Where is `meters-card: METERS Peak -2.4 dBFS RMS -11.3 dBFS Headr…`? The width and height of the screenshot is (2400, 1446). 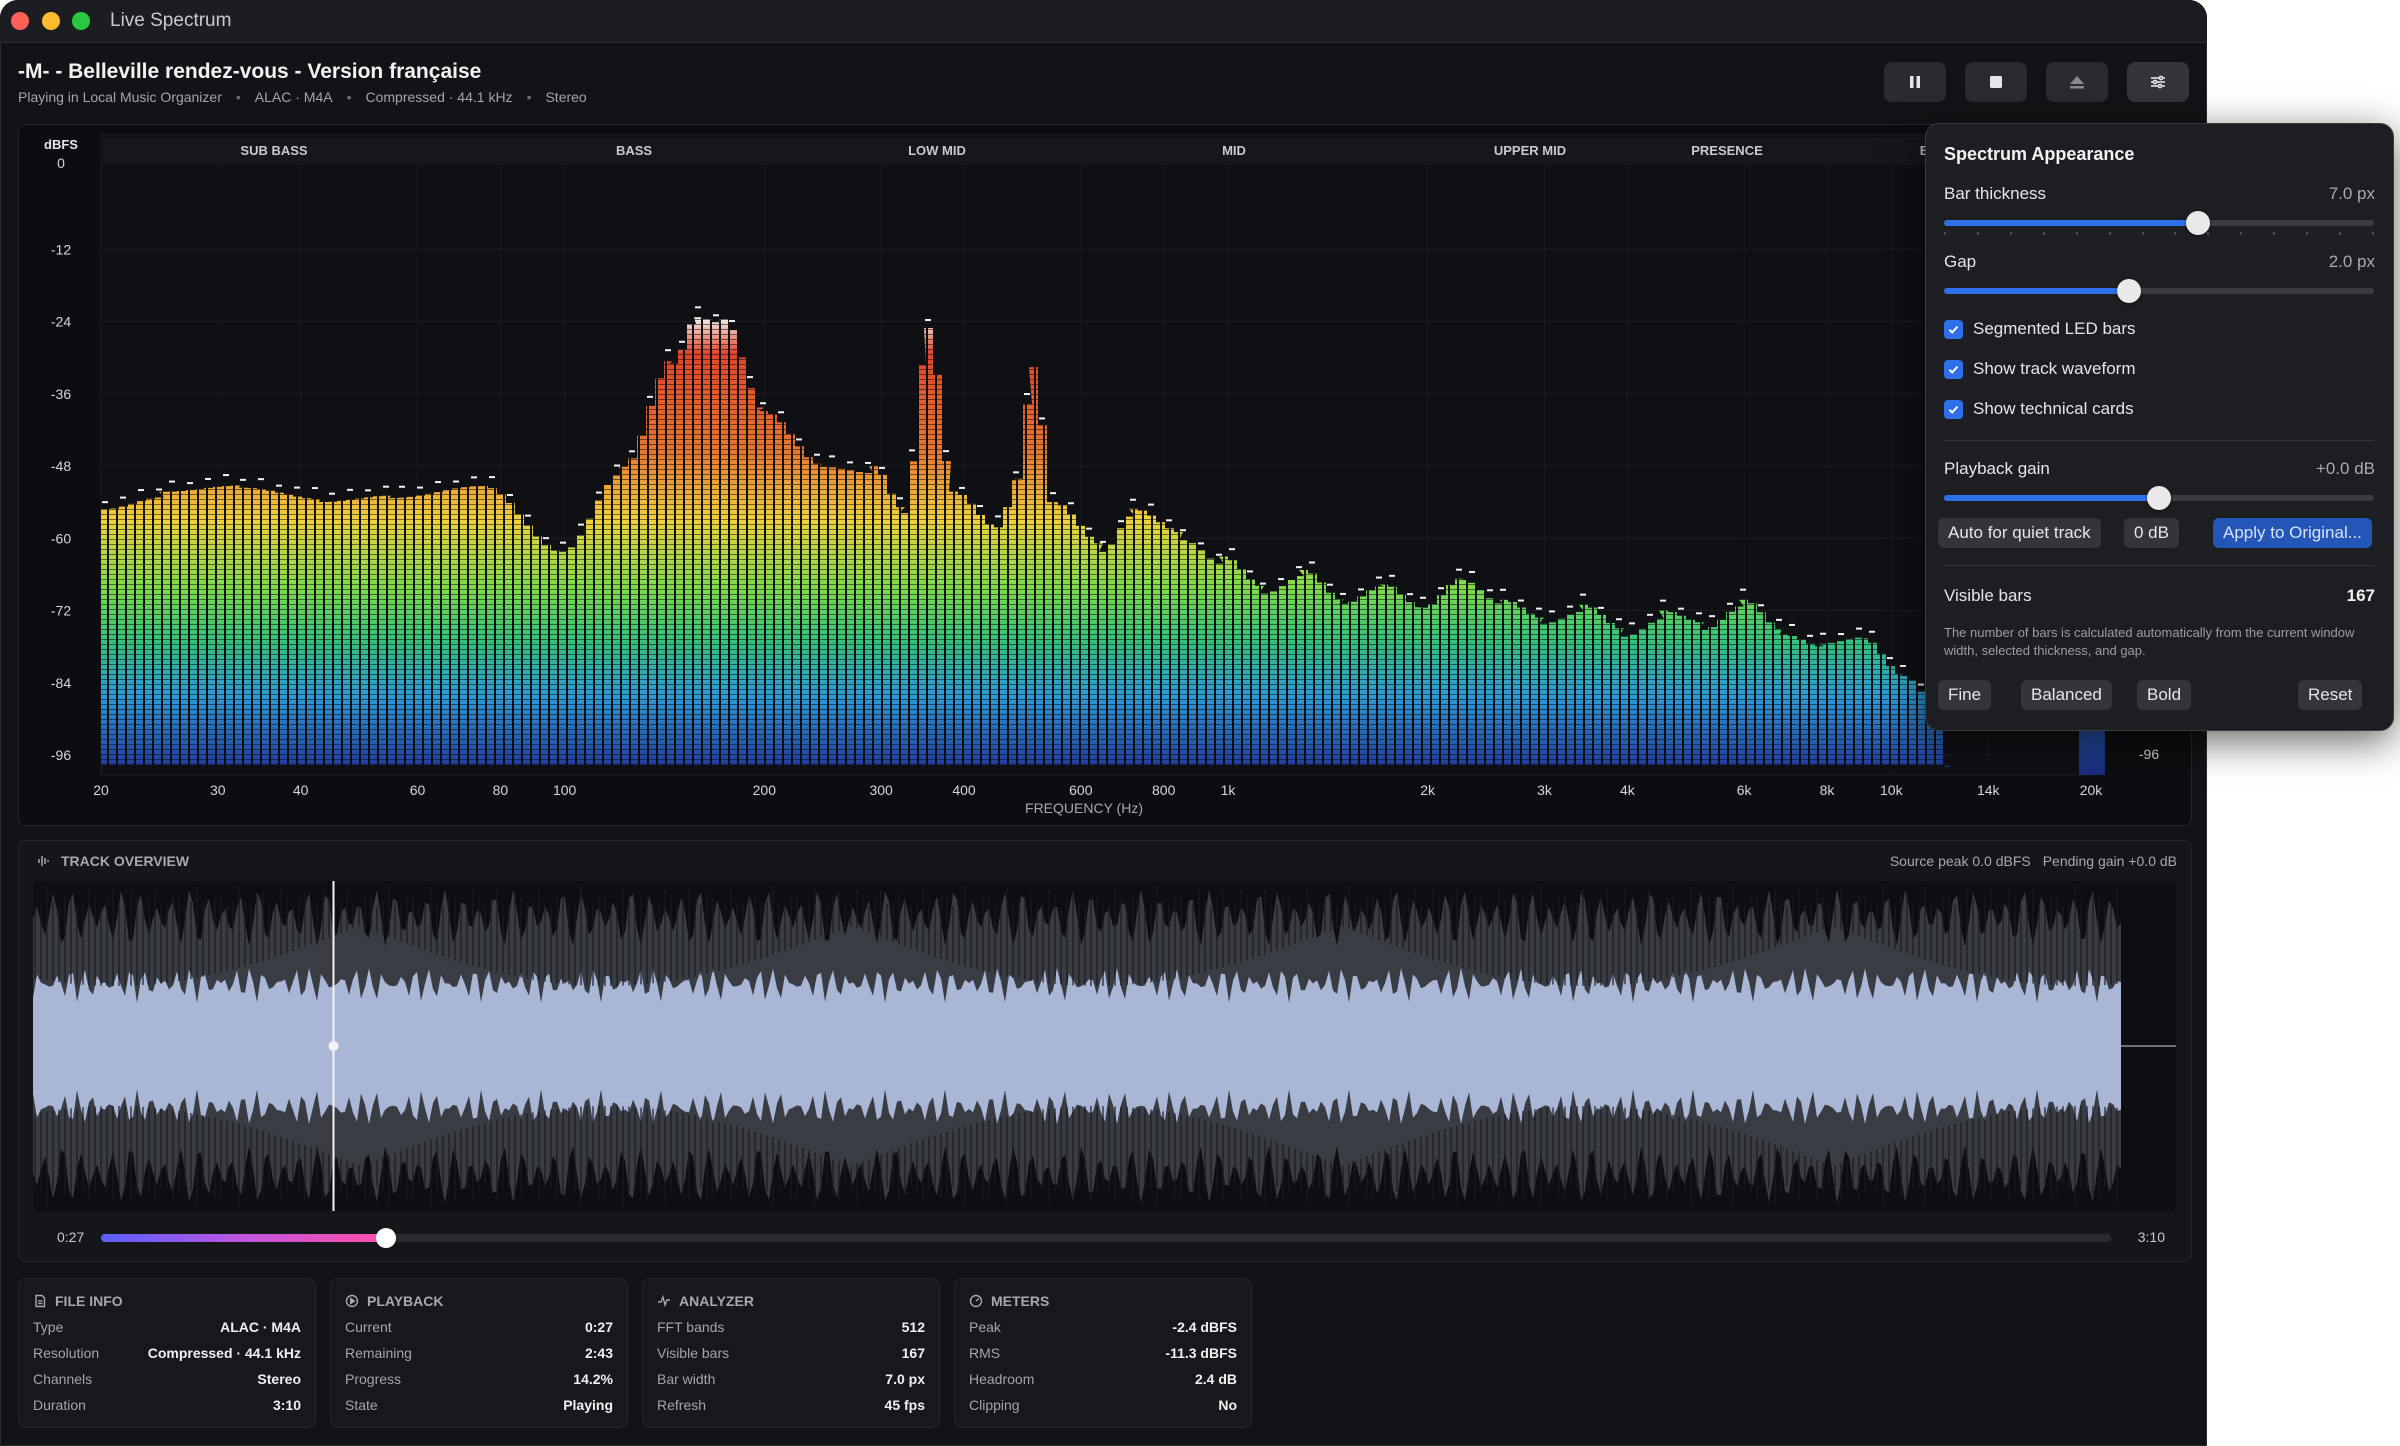 meters-card: METERS Peak -2.4 dBFS RMS -11.3 dBFS Headr… is located at coordinates (1103, 1353).